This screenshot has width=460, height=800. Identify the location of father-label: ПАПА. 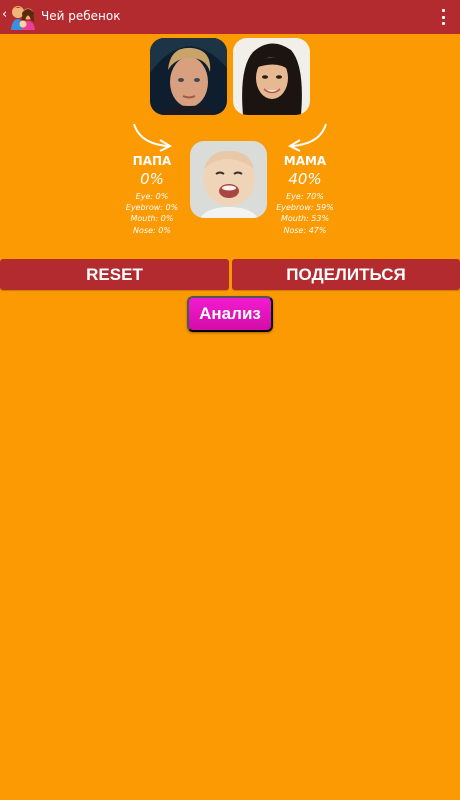
(152, 161).